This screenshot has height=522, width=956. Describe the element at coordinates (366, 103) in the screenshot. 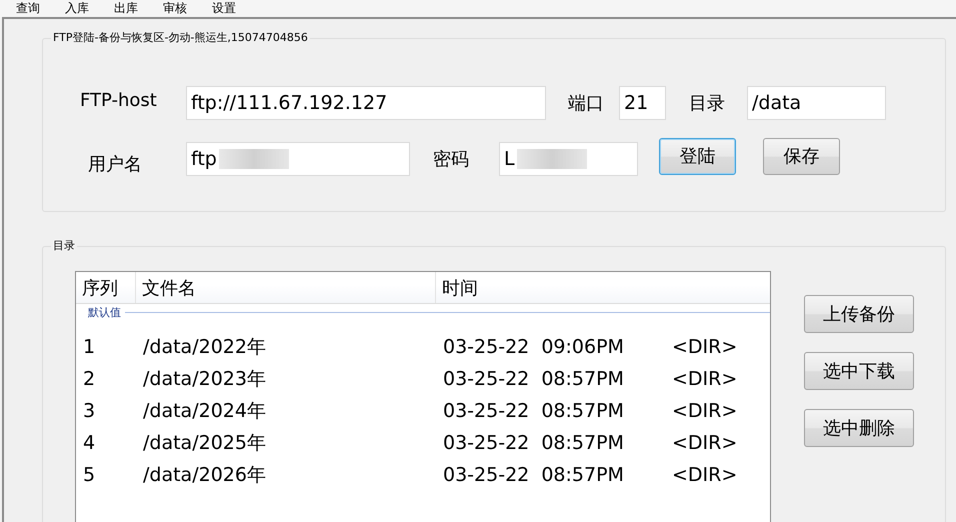

I see `host-field: ftp://111.67.192.127` at that location.